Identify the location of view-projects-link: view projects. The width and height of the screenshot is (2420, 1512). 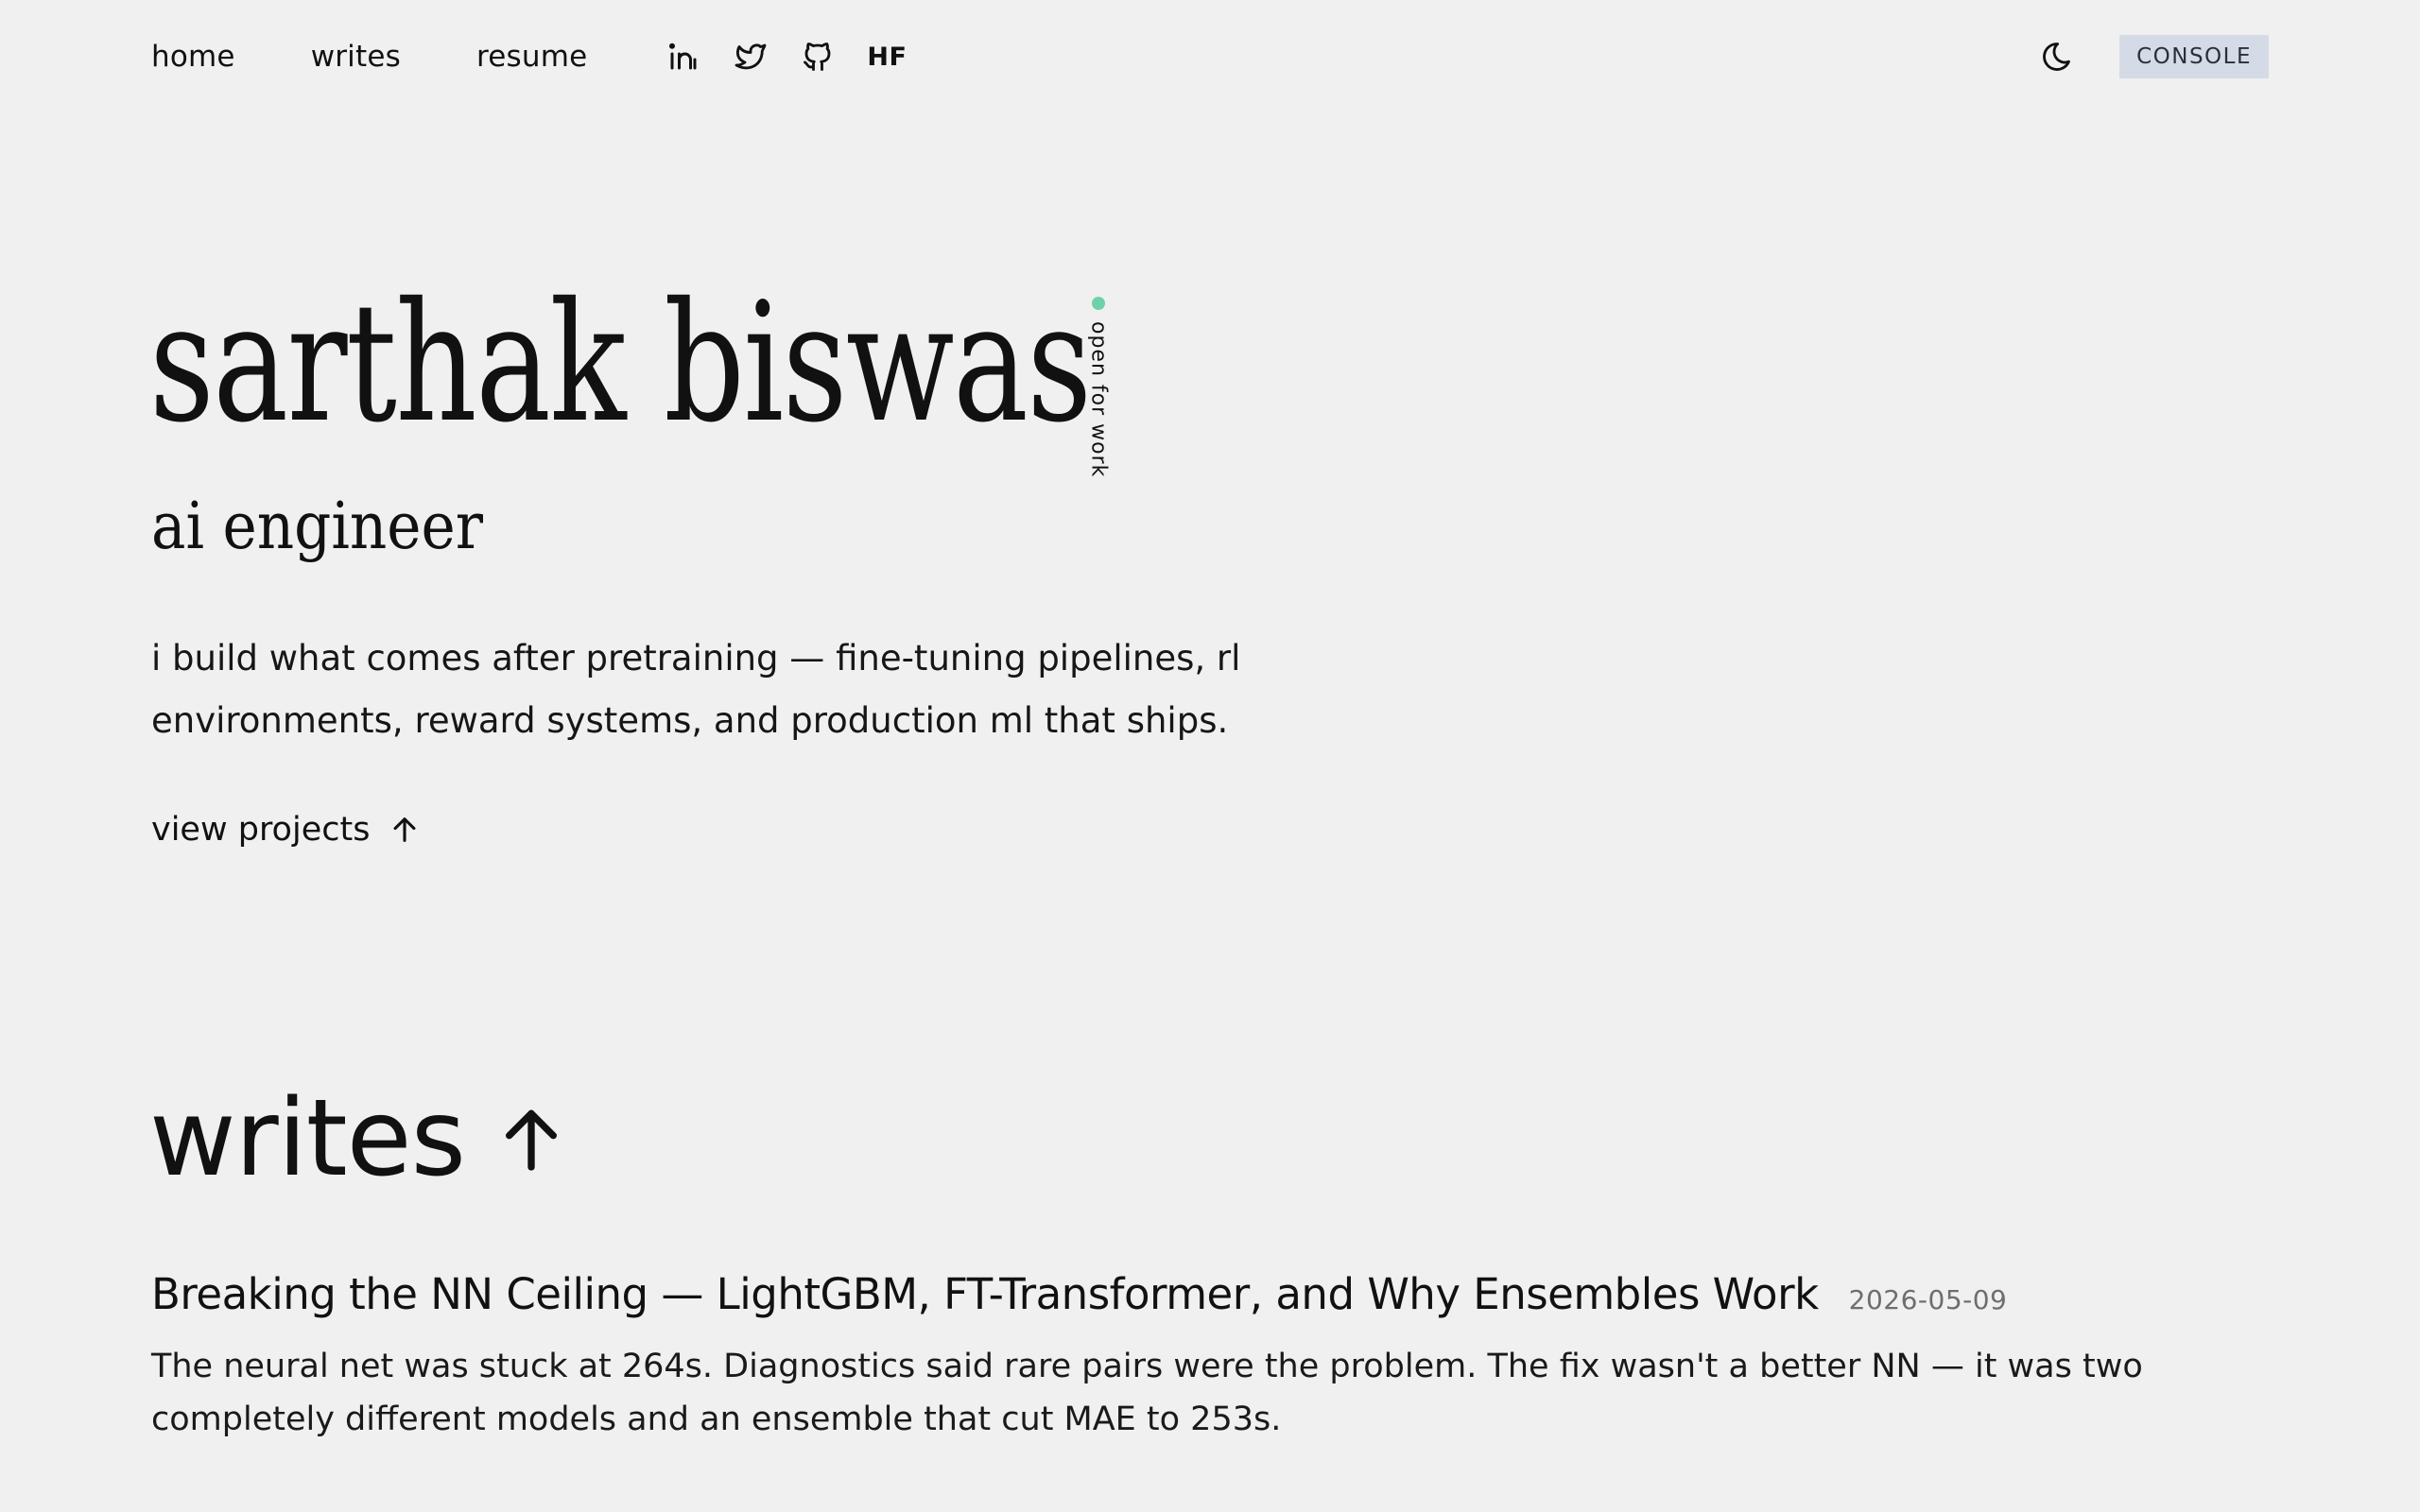
(286, 830).